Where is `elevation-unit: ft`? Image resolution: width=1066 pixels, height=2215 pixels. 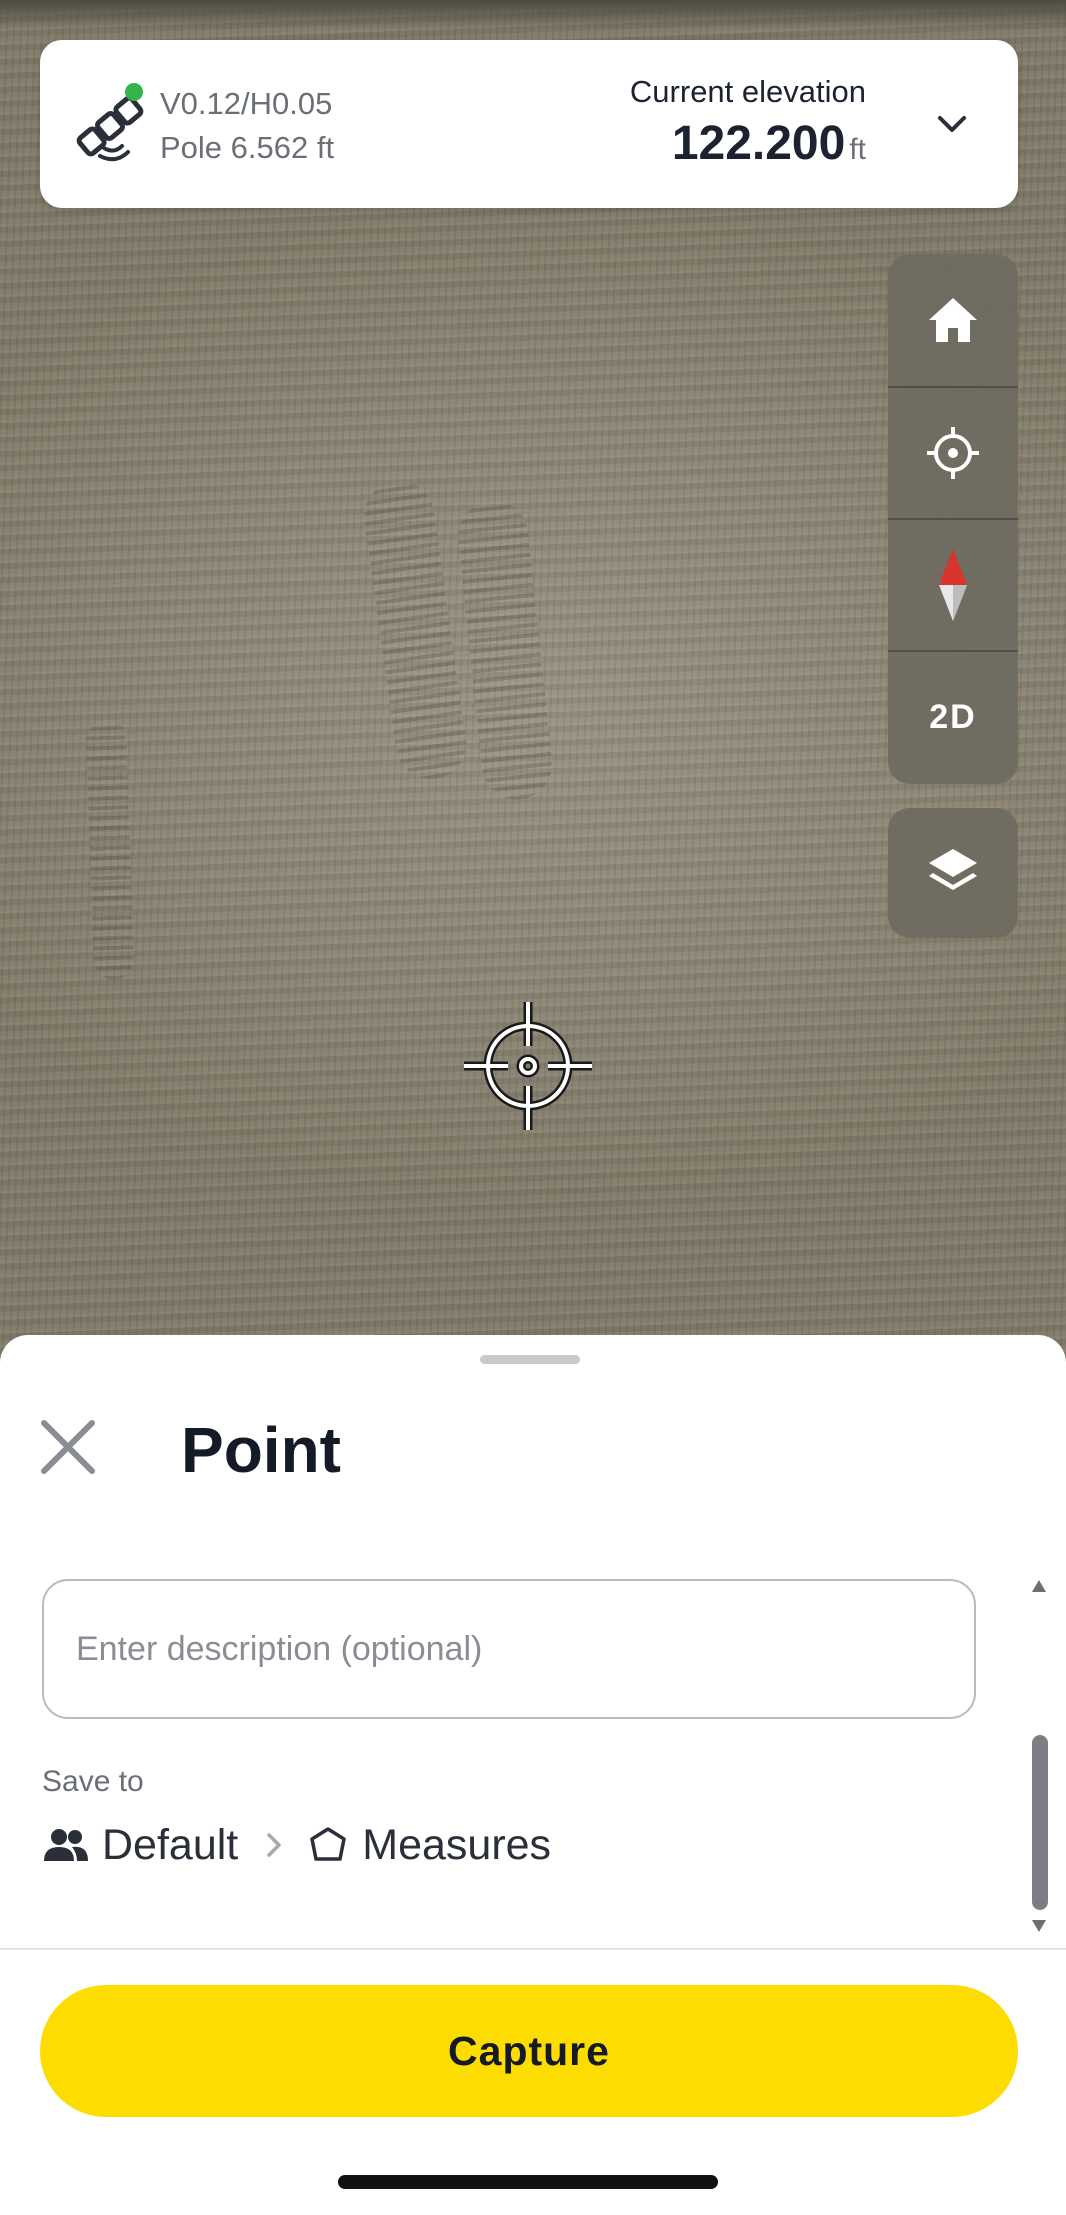
elevation-unit: ft is located at coordinates (857, 149).